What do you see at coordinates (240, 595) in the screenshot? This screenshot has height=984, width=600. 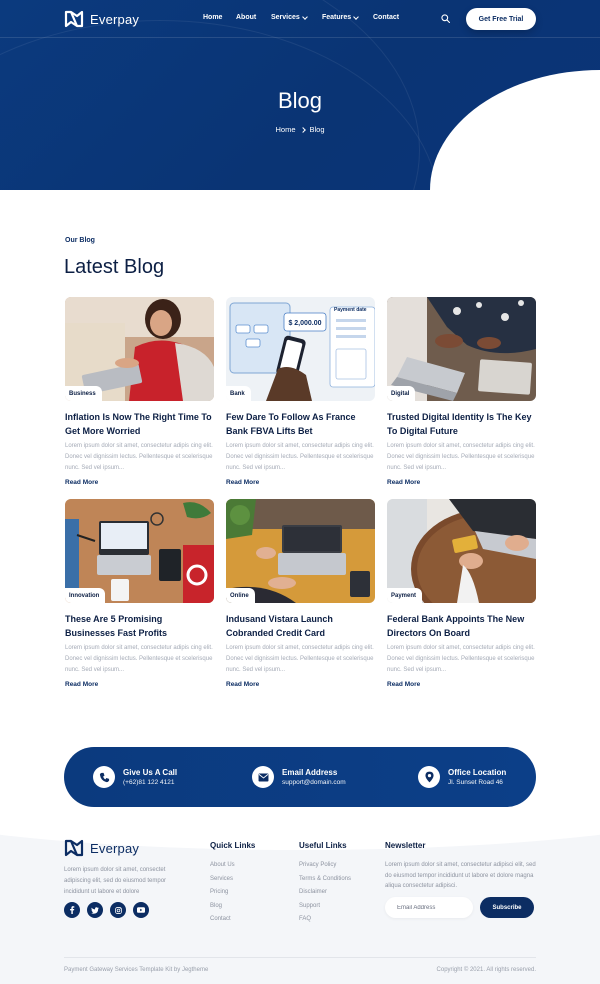 I see `category-badge: Online` at bounding box center [240, 595].